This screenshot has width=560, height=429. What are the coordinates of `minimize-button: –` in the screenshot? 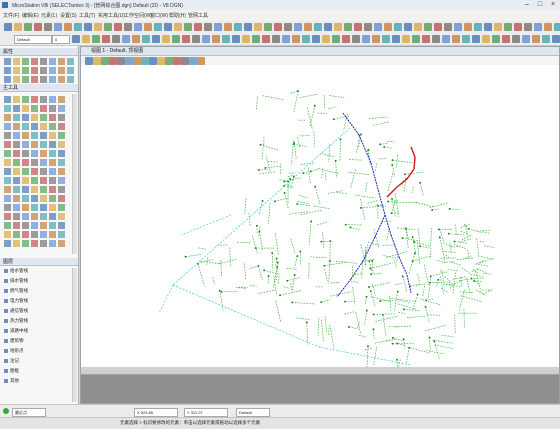 It's located at (527, 5).